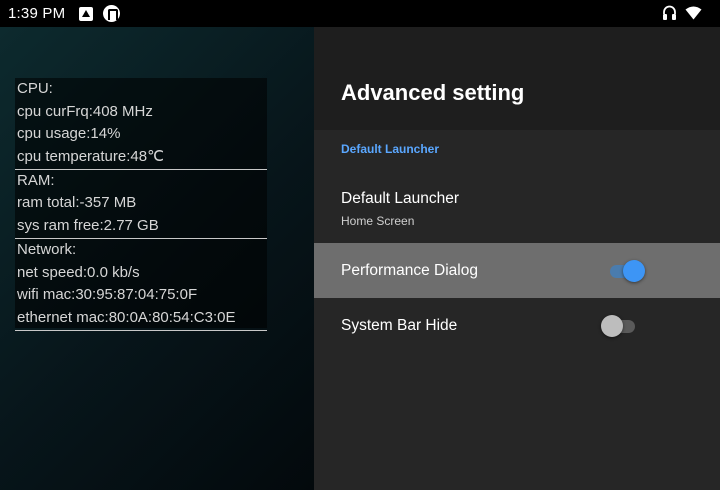 Image resolution: width=720 pixels, height=490 pixels. I want to click on wifi-mac: wifi mac:30:95:87:04:75:0F, so click(107, 295).